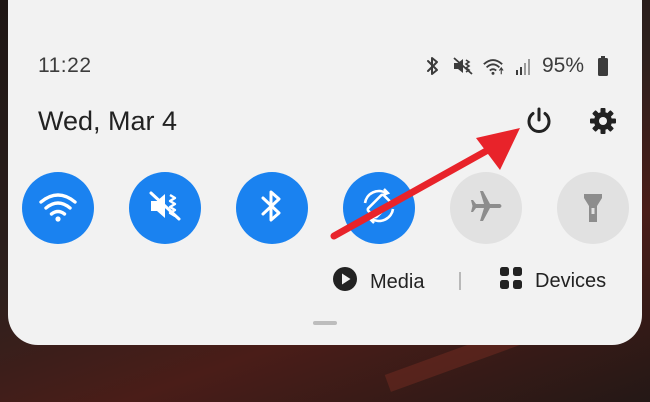 The image size is (650, 402). I want to click on bottom-divider, so click(460, 281).